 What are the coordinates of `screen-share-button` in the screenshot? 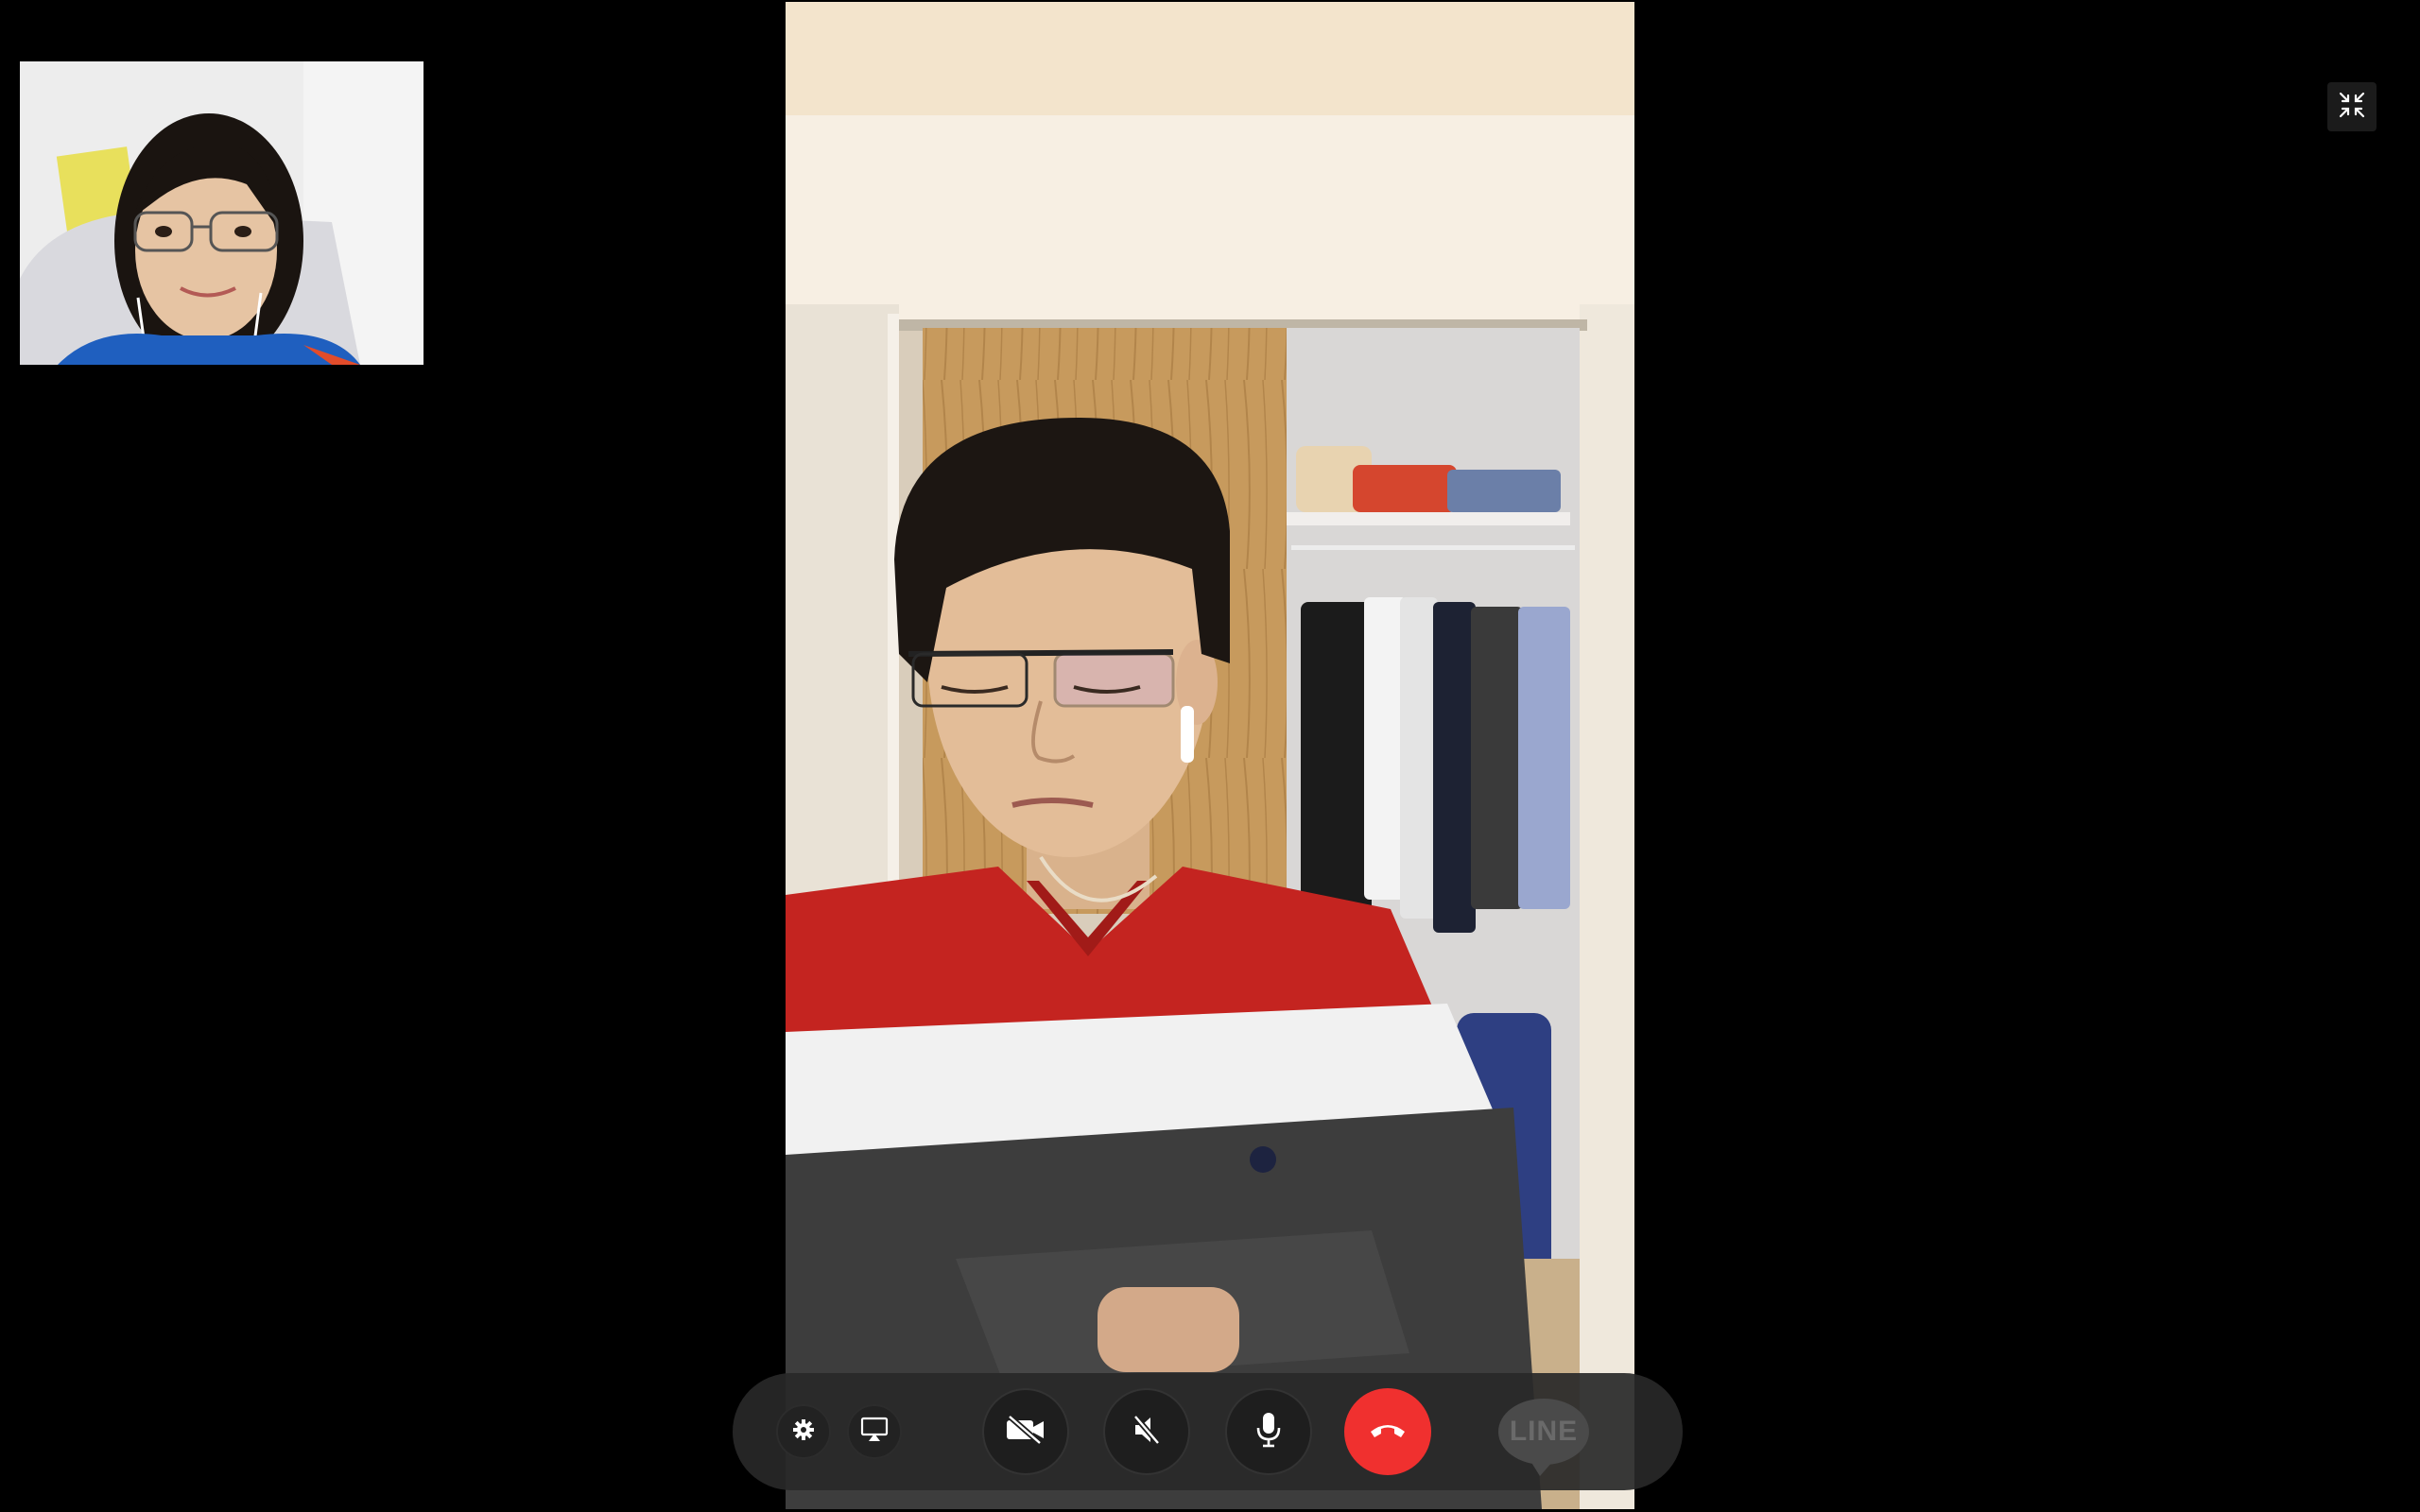 It's located at (874, 1431).